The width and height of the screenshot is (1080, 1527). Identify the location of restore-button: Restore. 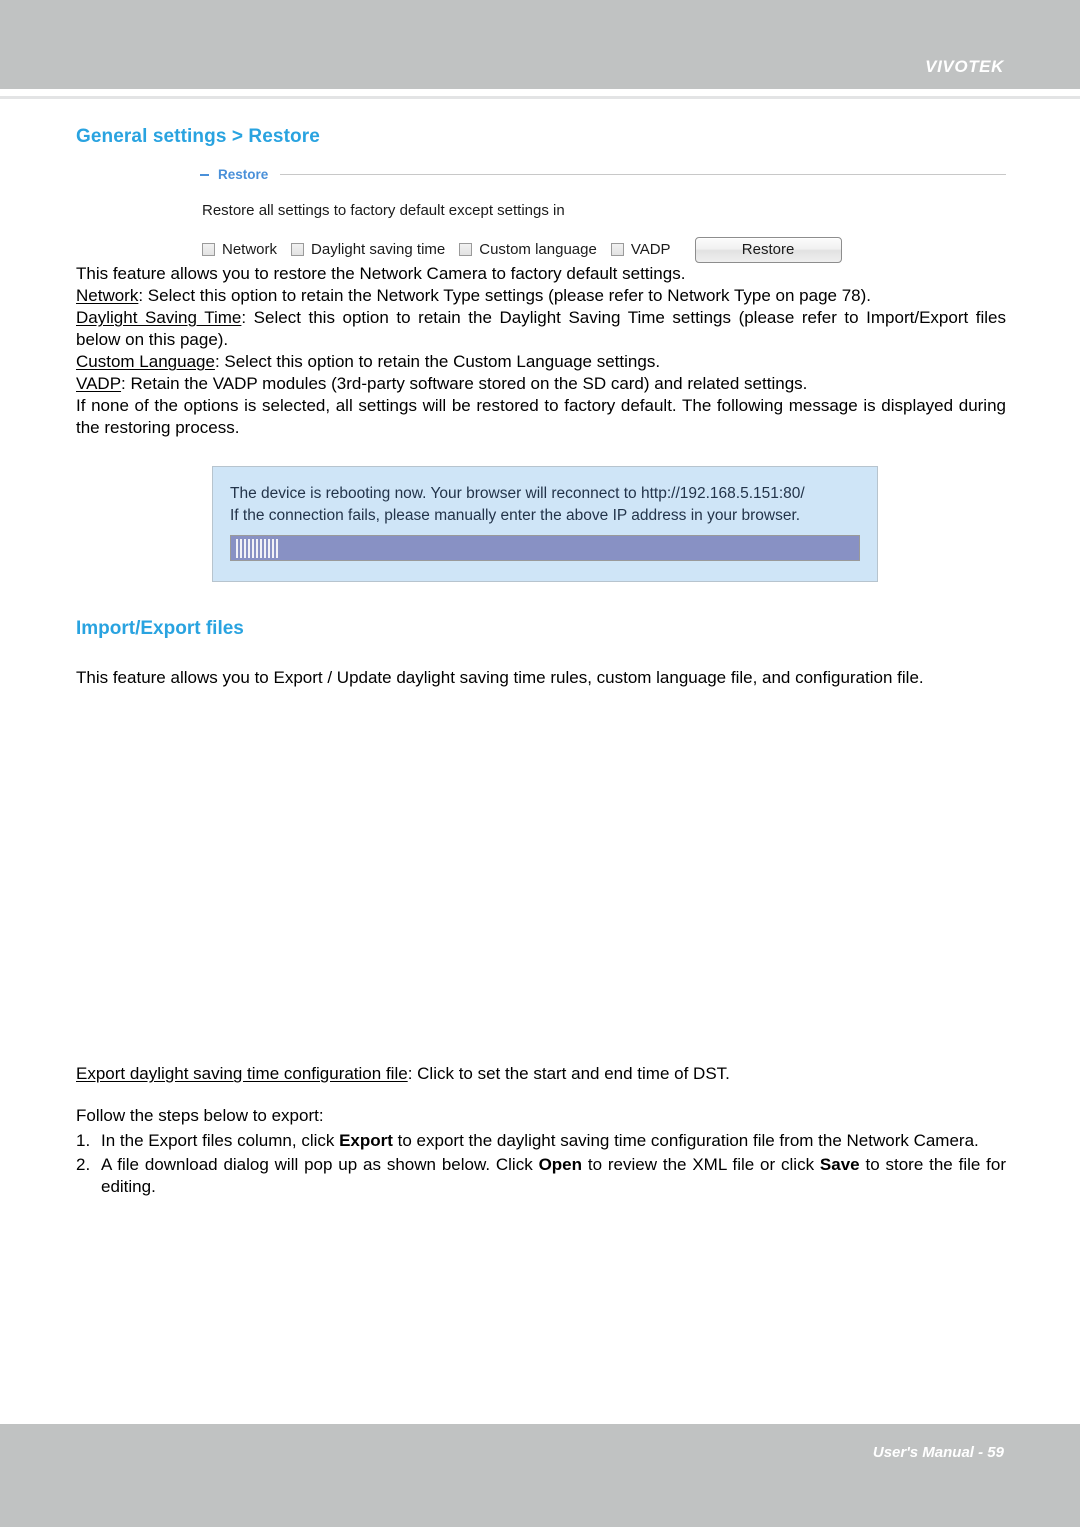
(768, 249).